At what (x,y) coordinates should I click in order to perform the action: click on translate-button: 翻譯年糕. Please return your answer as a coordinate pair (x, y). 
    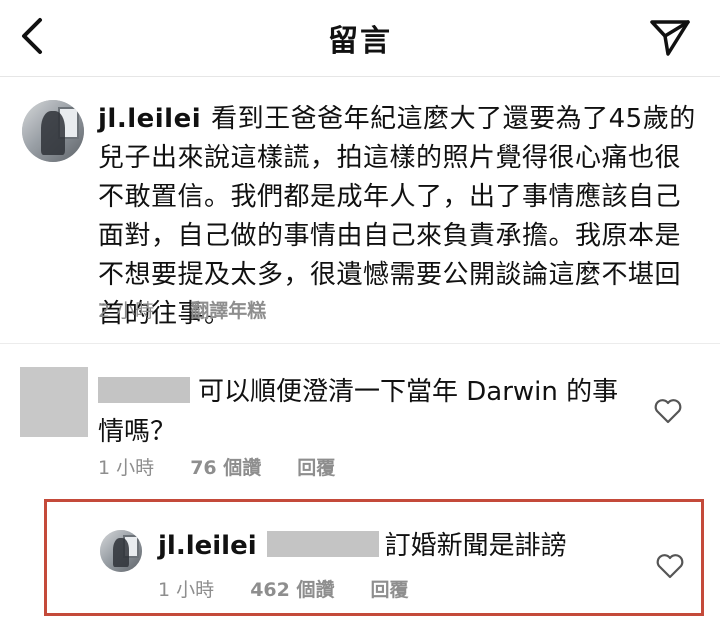
    Looking at the image, I should click on (228, 311).